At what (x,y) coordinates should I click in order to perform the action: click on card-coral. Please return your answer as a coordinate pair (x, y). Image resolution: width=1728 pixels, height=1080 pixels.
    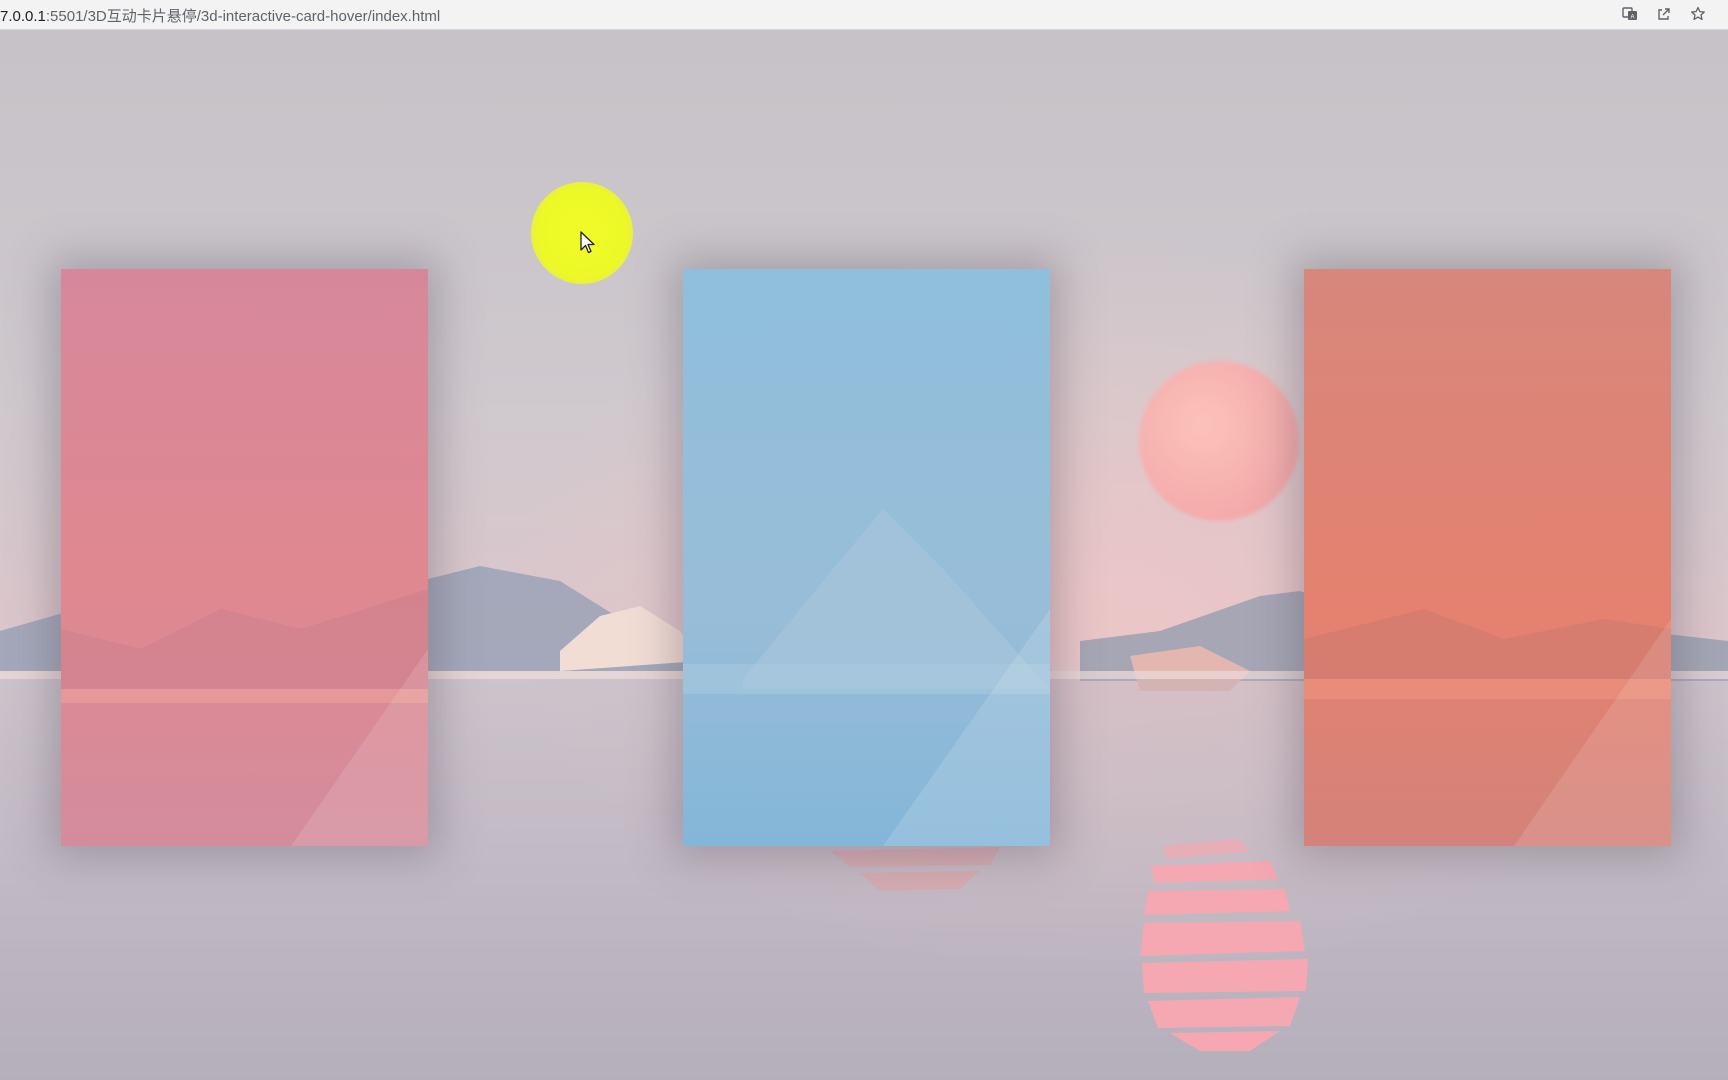
    Looking at the image, I should click on (1487, 557).